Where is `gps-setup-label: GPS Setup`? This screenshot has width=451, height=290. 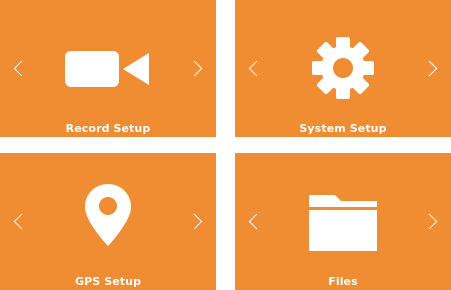 gps-setup-label: GPS Setup is located at coordinates (108, 281).